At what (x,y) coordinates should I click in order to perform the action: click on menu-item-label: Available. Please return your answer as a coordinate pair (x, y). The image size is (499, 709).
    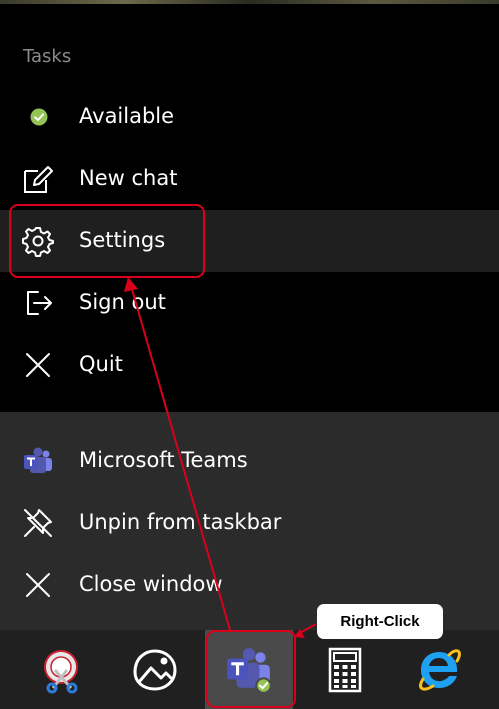
    Looking at the image, I should click on (127, 116).